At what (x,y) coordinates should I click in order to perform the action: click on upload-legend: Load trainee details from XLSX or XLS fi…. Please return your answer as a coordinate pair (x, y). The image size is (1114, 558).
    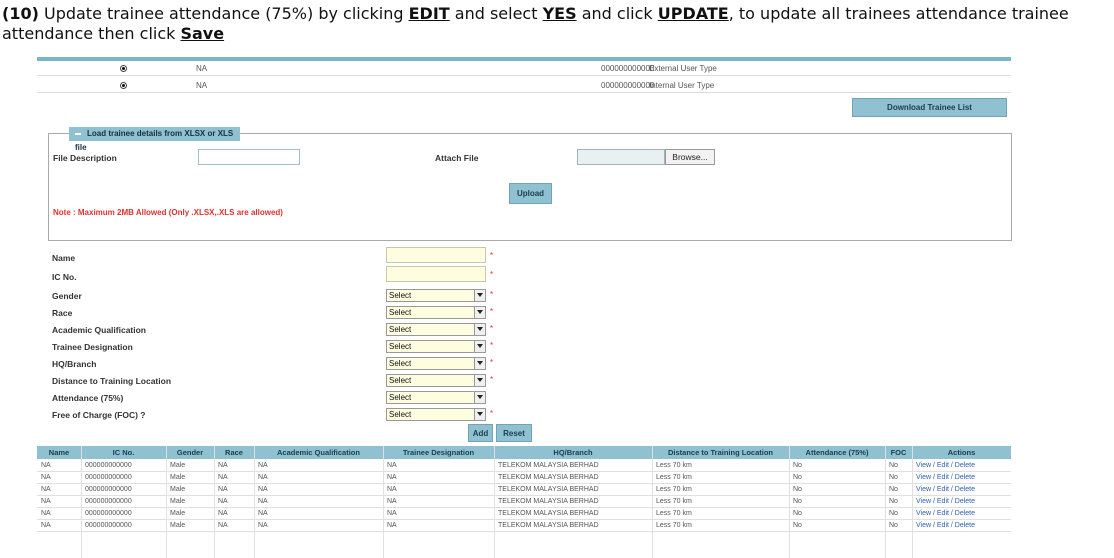
    Looking at the image, I should click on (154, 139).